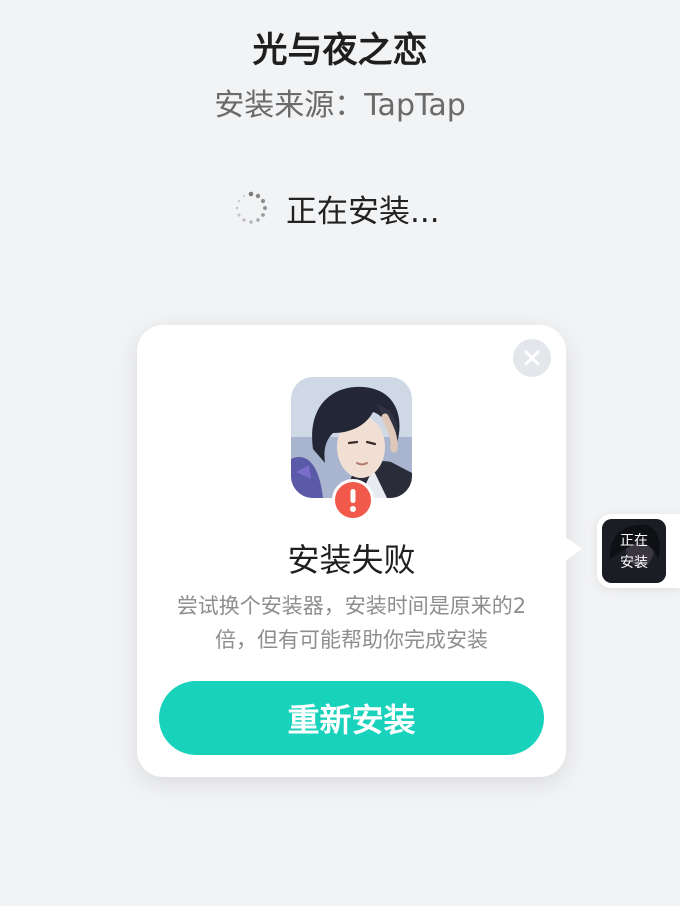 This screenshot has height=906, width=680. What do you see at coordinates (351, 560) in the screenshot?
I see `dialog-title: 安装失败` at bounding box center [351, 560].